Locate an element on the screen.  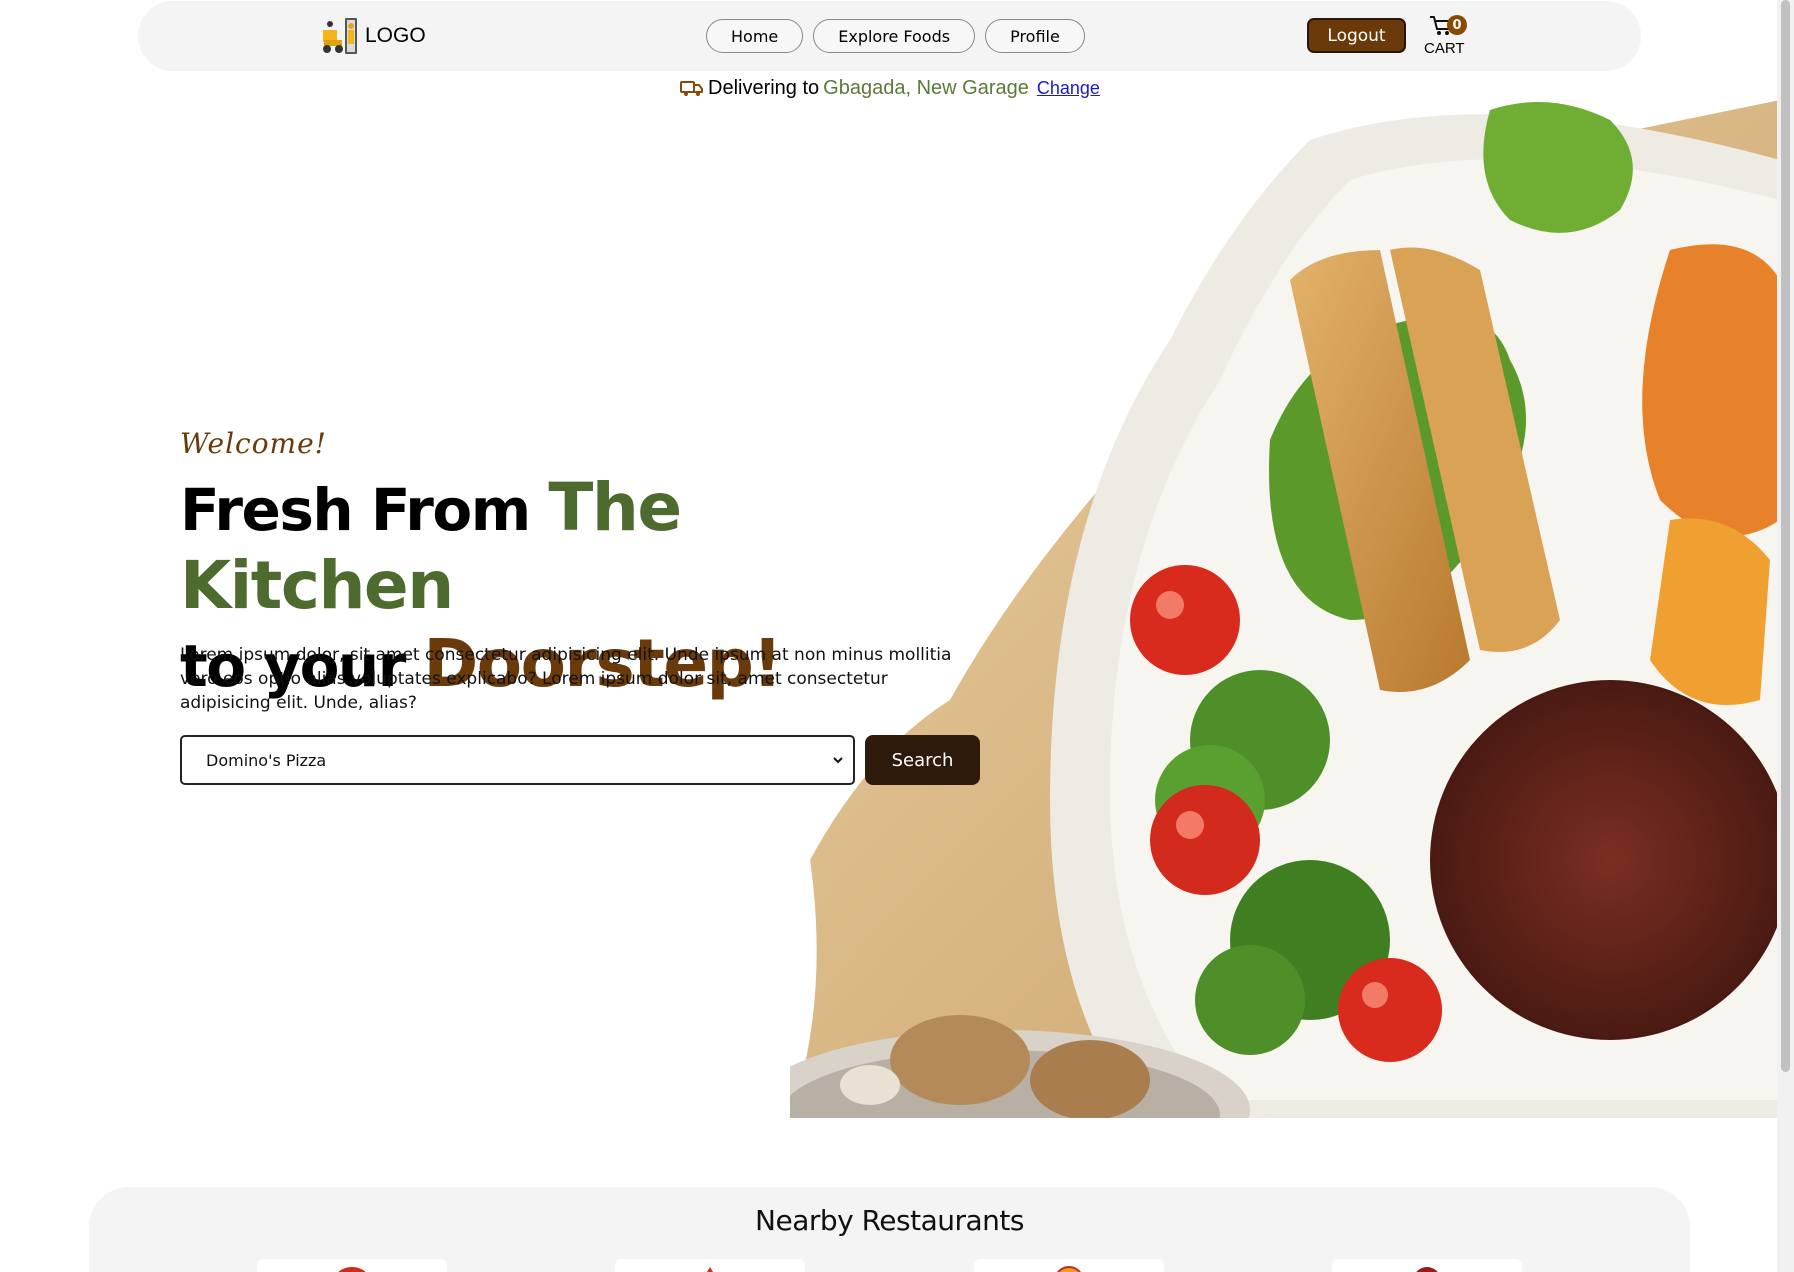
delivery-scooter-logo-icon is located at coordinates (340, 36).